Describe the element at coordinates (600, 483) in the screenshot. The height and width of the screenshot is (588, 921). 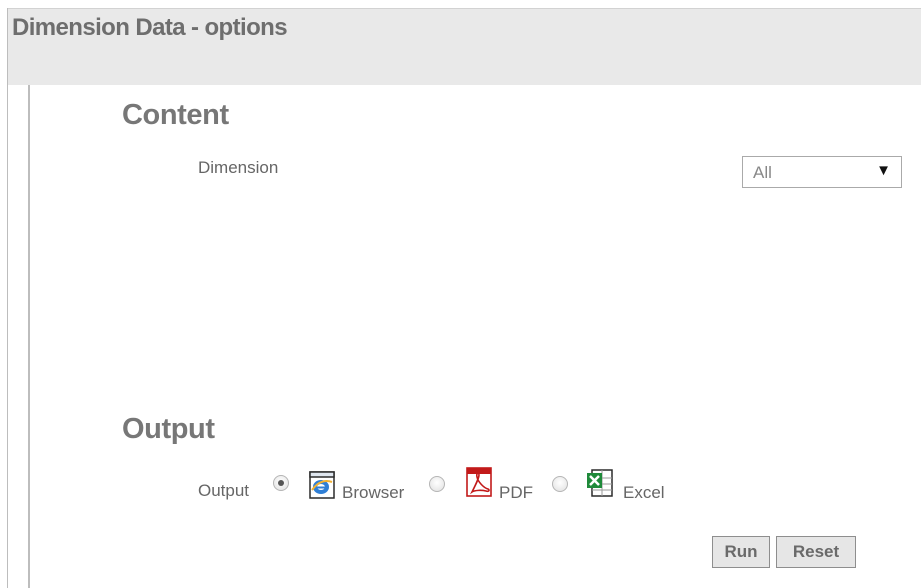
I see `excel-icon` at that location.